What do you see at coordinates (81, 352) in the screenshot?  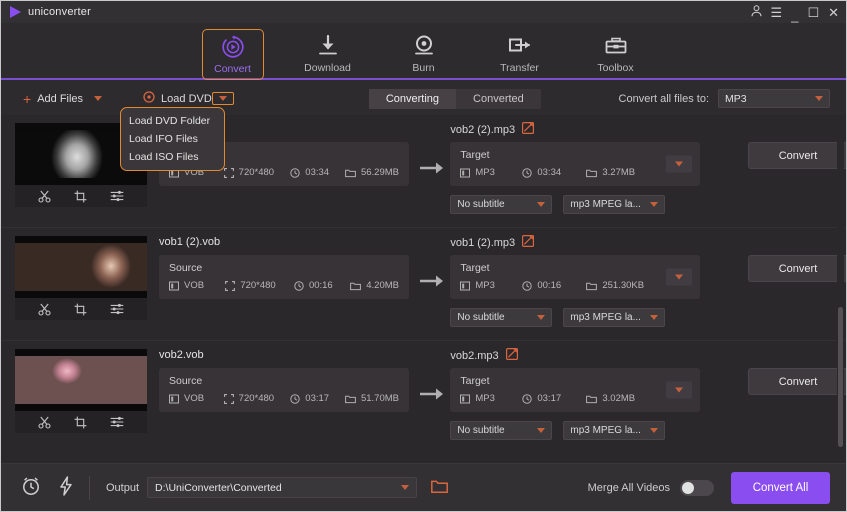 I see `letterbox-bar-top` at bounding box center [81, 352].